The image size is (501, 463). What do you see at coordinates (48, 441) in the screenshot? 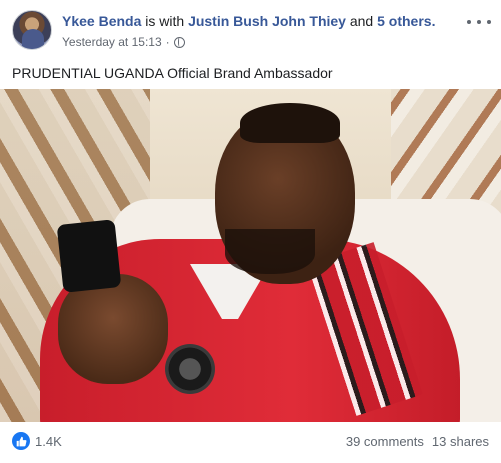
I see `reaction-count: 1.4K` at bounding box center [48, 441].